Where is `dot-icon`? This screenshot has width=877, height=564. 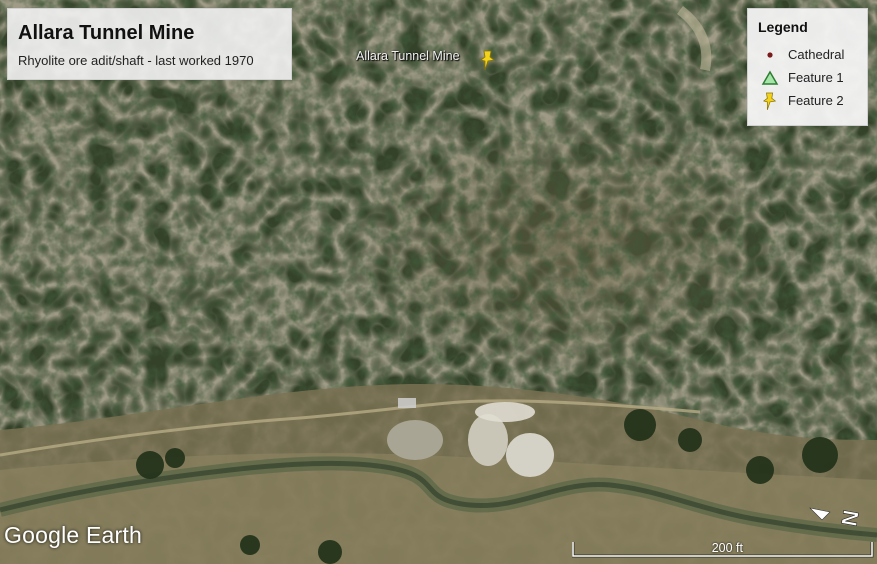 dot-icon is located at coordinates (770, 55).